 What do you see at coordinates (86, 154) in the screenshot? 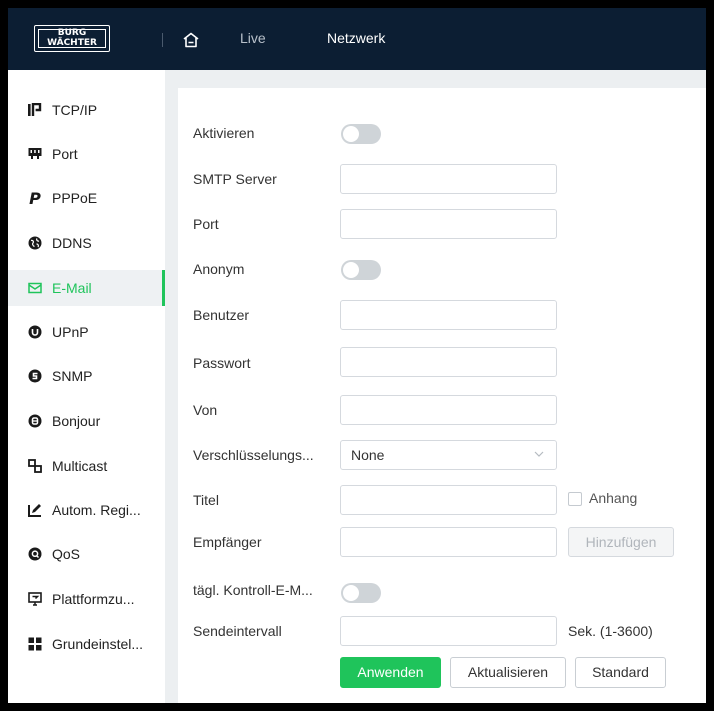
I see `sidebar-item-port: Port` at bounding box center [86, 154].